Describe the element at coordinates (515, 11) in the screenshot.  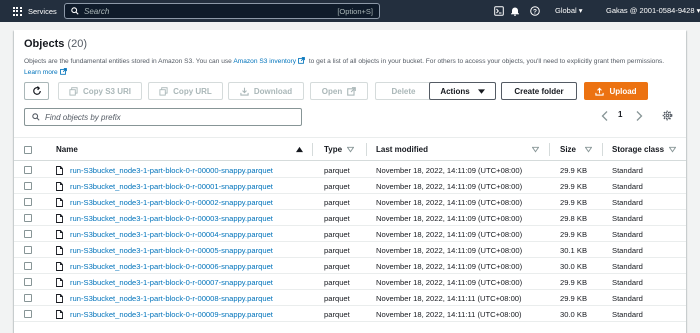
I see `bell-icon` at that location.